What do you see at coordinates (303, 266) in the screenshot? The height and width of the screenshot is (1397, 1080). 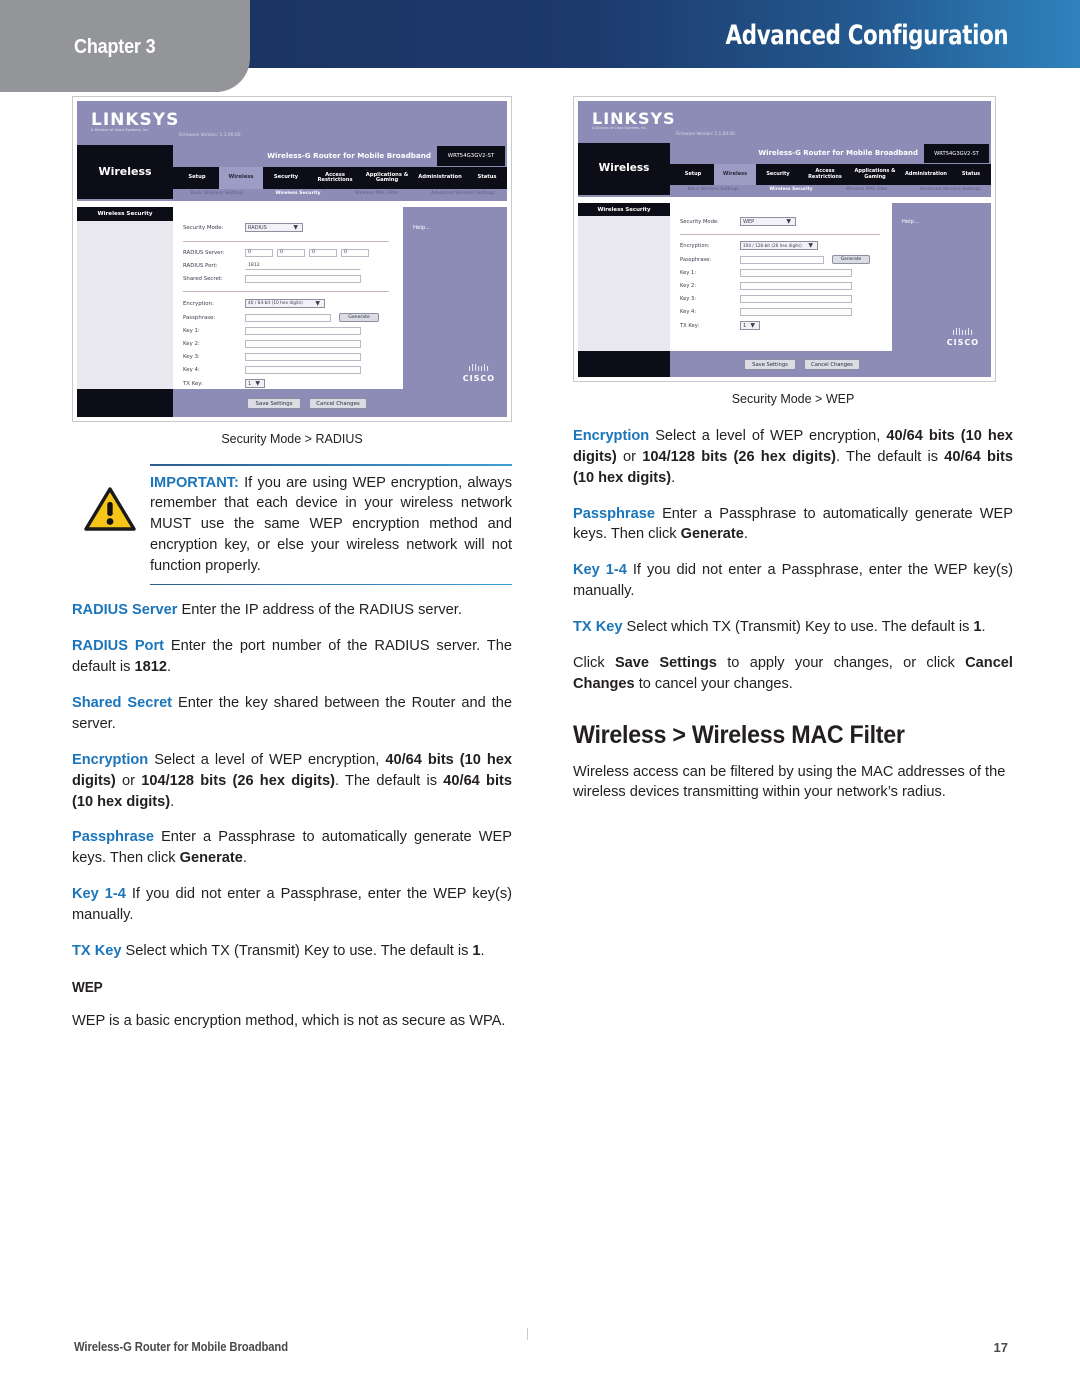 I see `radius-port-input: 1812` at bounding box center [303, 266].